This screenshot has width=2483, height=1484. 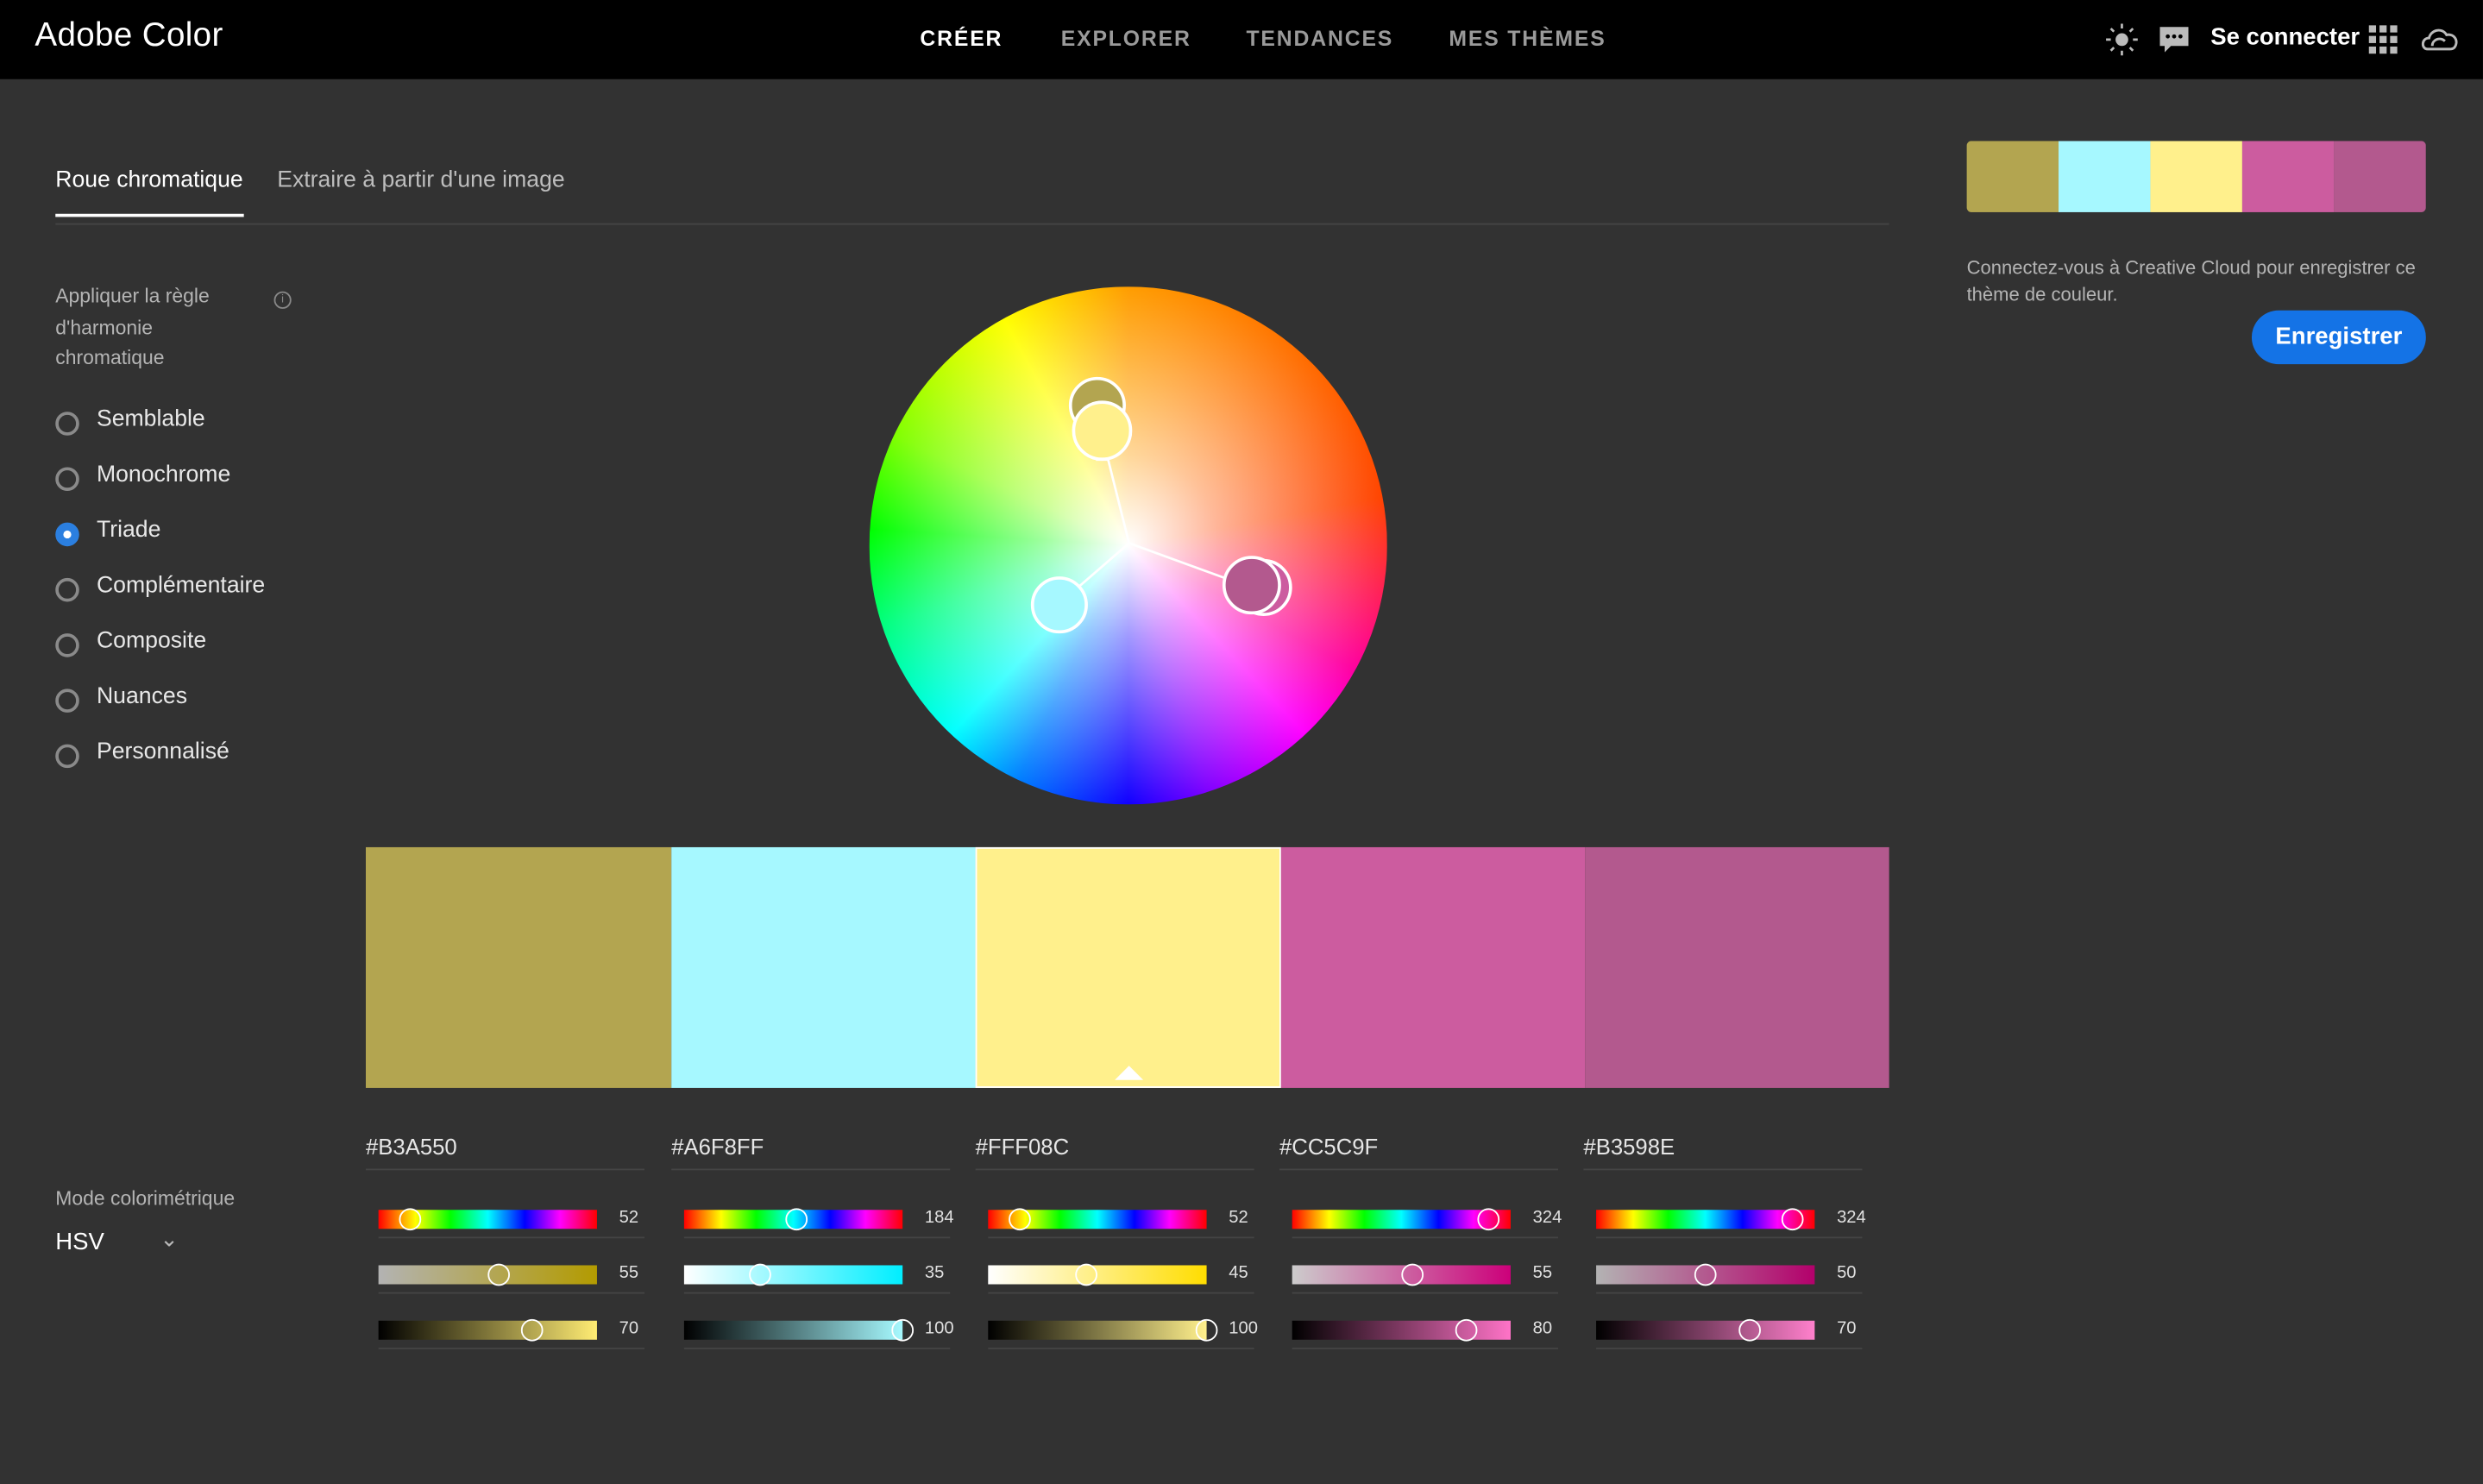 I want to click on tab-color-wheel: Roue chromatique, so click(x=149, y=192).